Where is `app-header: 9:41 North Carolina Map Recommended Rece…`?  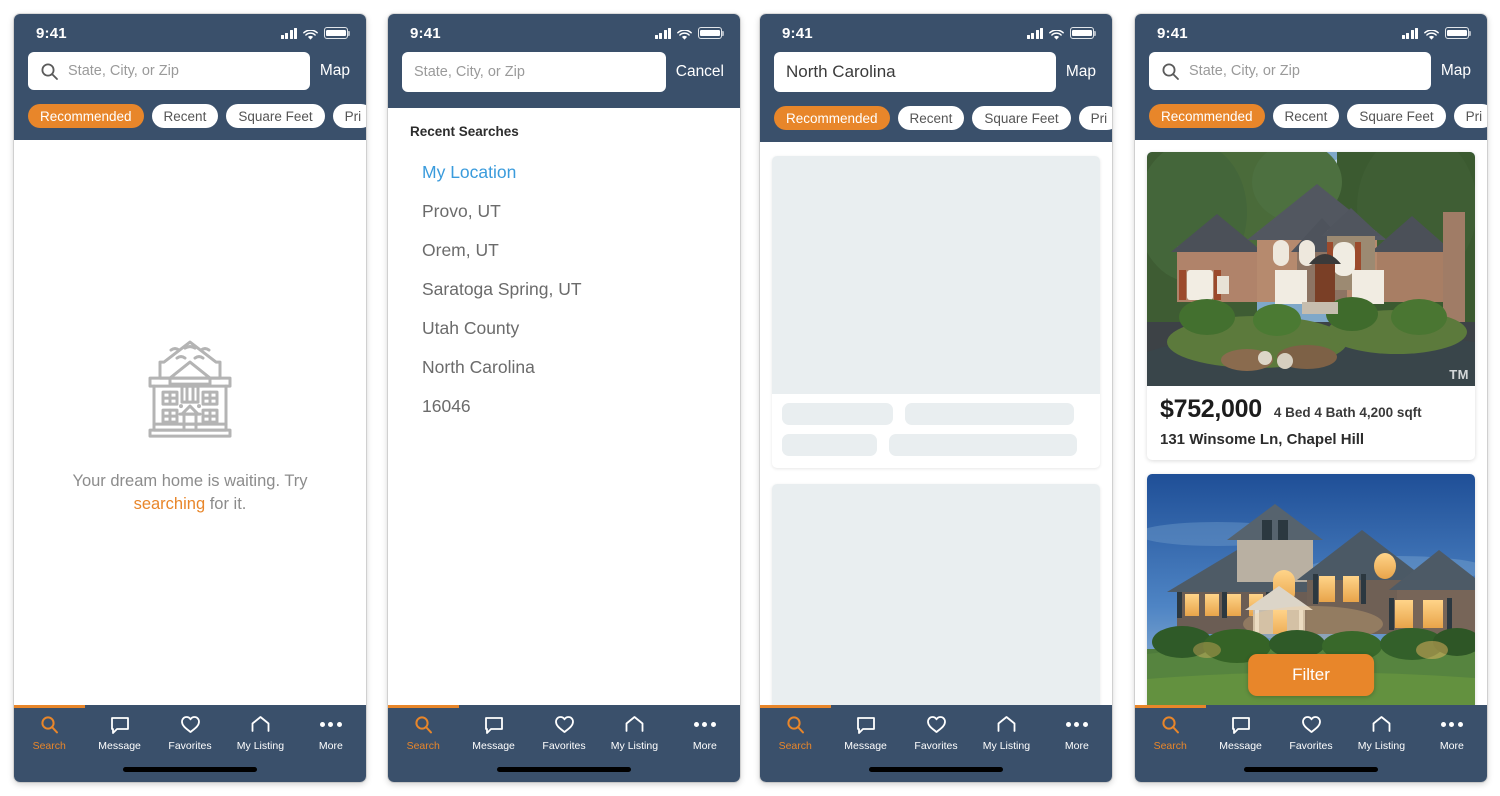
app-header: 9:41 North Carolina Map Recommended Rece… is located at coordinates (936, 78).